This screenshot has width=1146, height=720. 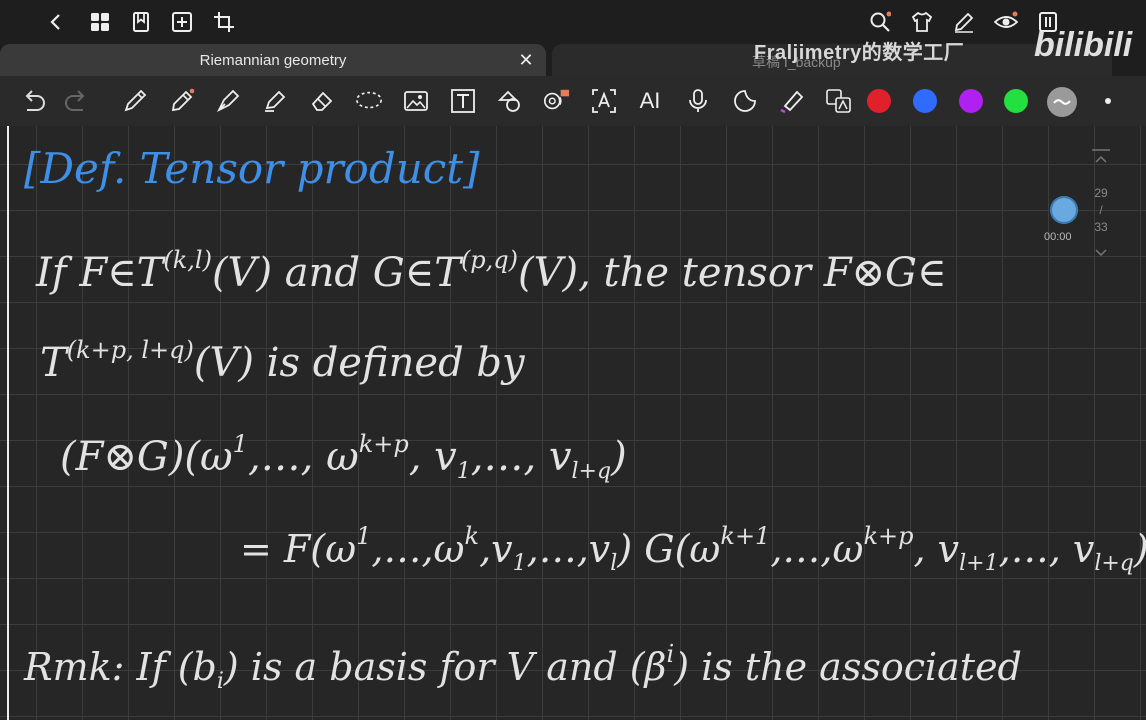 I want to click on color-purple-swatch, so click(x=971, y=101).